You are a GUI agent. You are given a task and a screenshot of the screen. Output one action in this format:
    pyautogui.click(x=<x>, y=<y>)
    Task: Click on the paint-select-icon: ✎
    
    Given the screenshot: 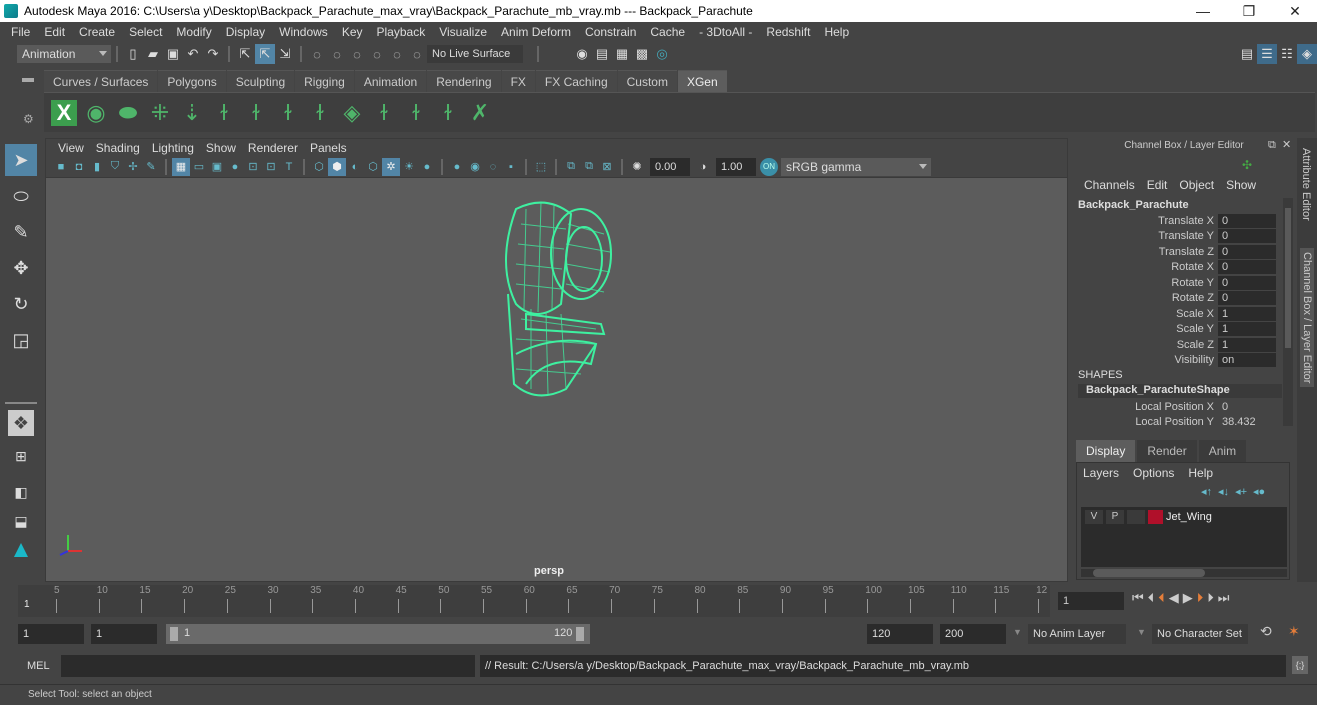 What is the action you would take?
    pyautogui.click(x=21, y=232)
    